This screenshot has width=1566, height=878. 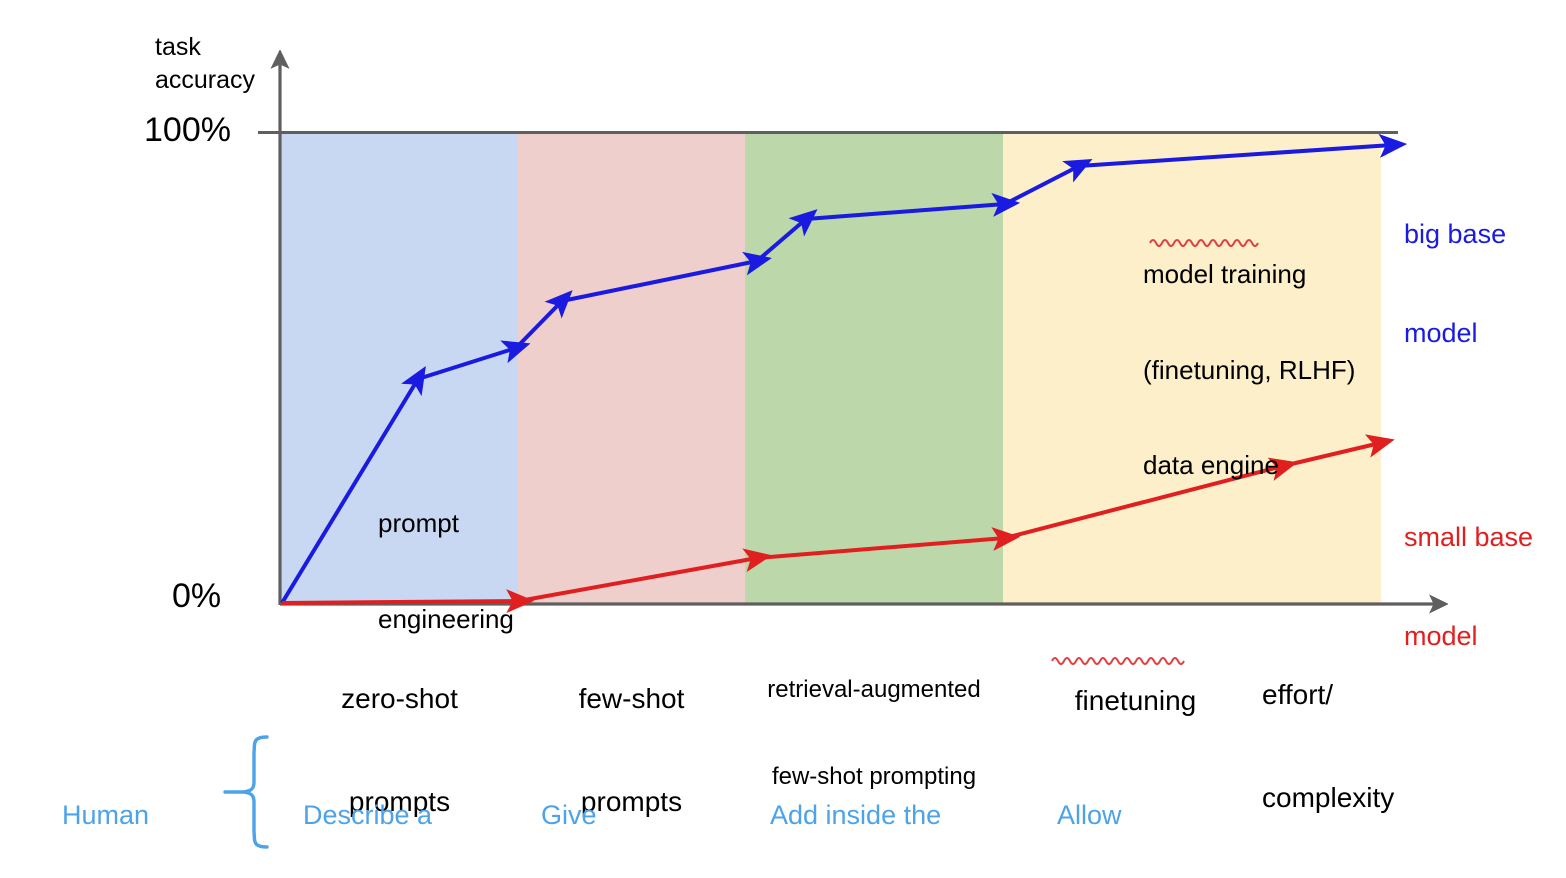 What do you see at coordinates (1328, 744) in the screenshot?
I see `x-axis-title: effort/ complexity` at bounding box center [1328, 744].